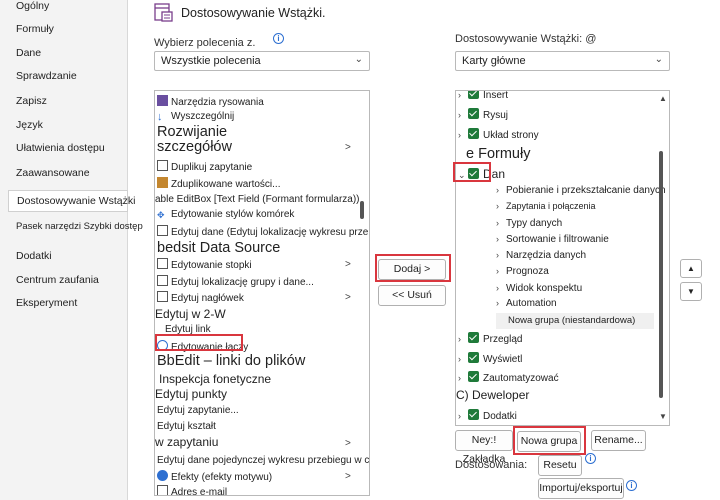 The width and height of the screenshot is (720, 500). Describe the element at coordinates (34, 256) in the screenshot. I see `nav-item-addins: Dodatki` at that location.